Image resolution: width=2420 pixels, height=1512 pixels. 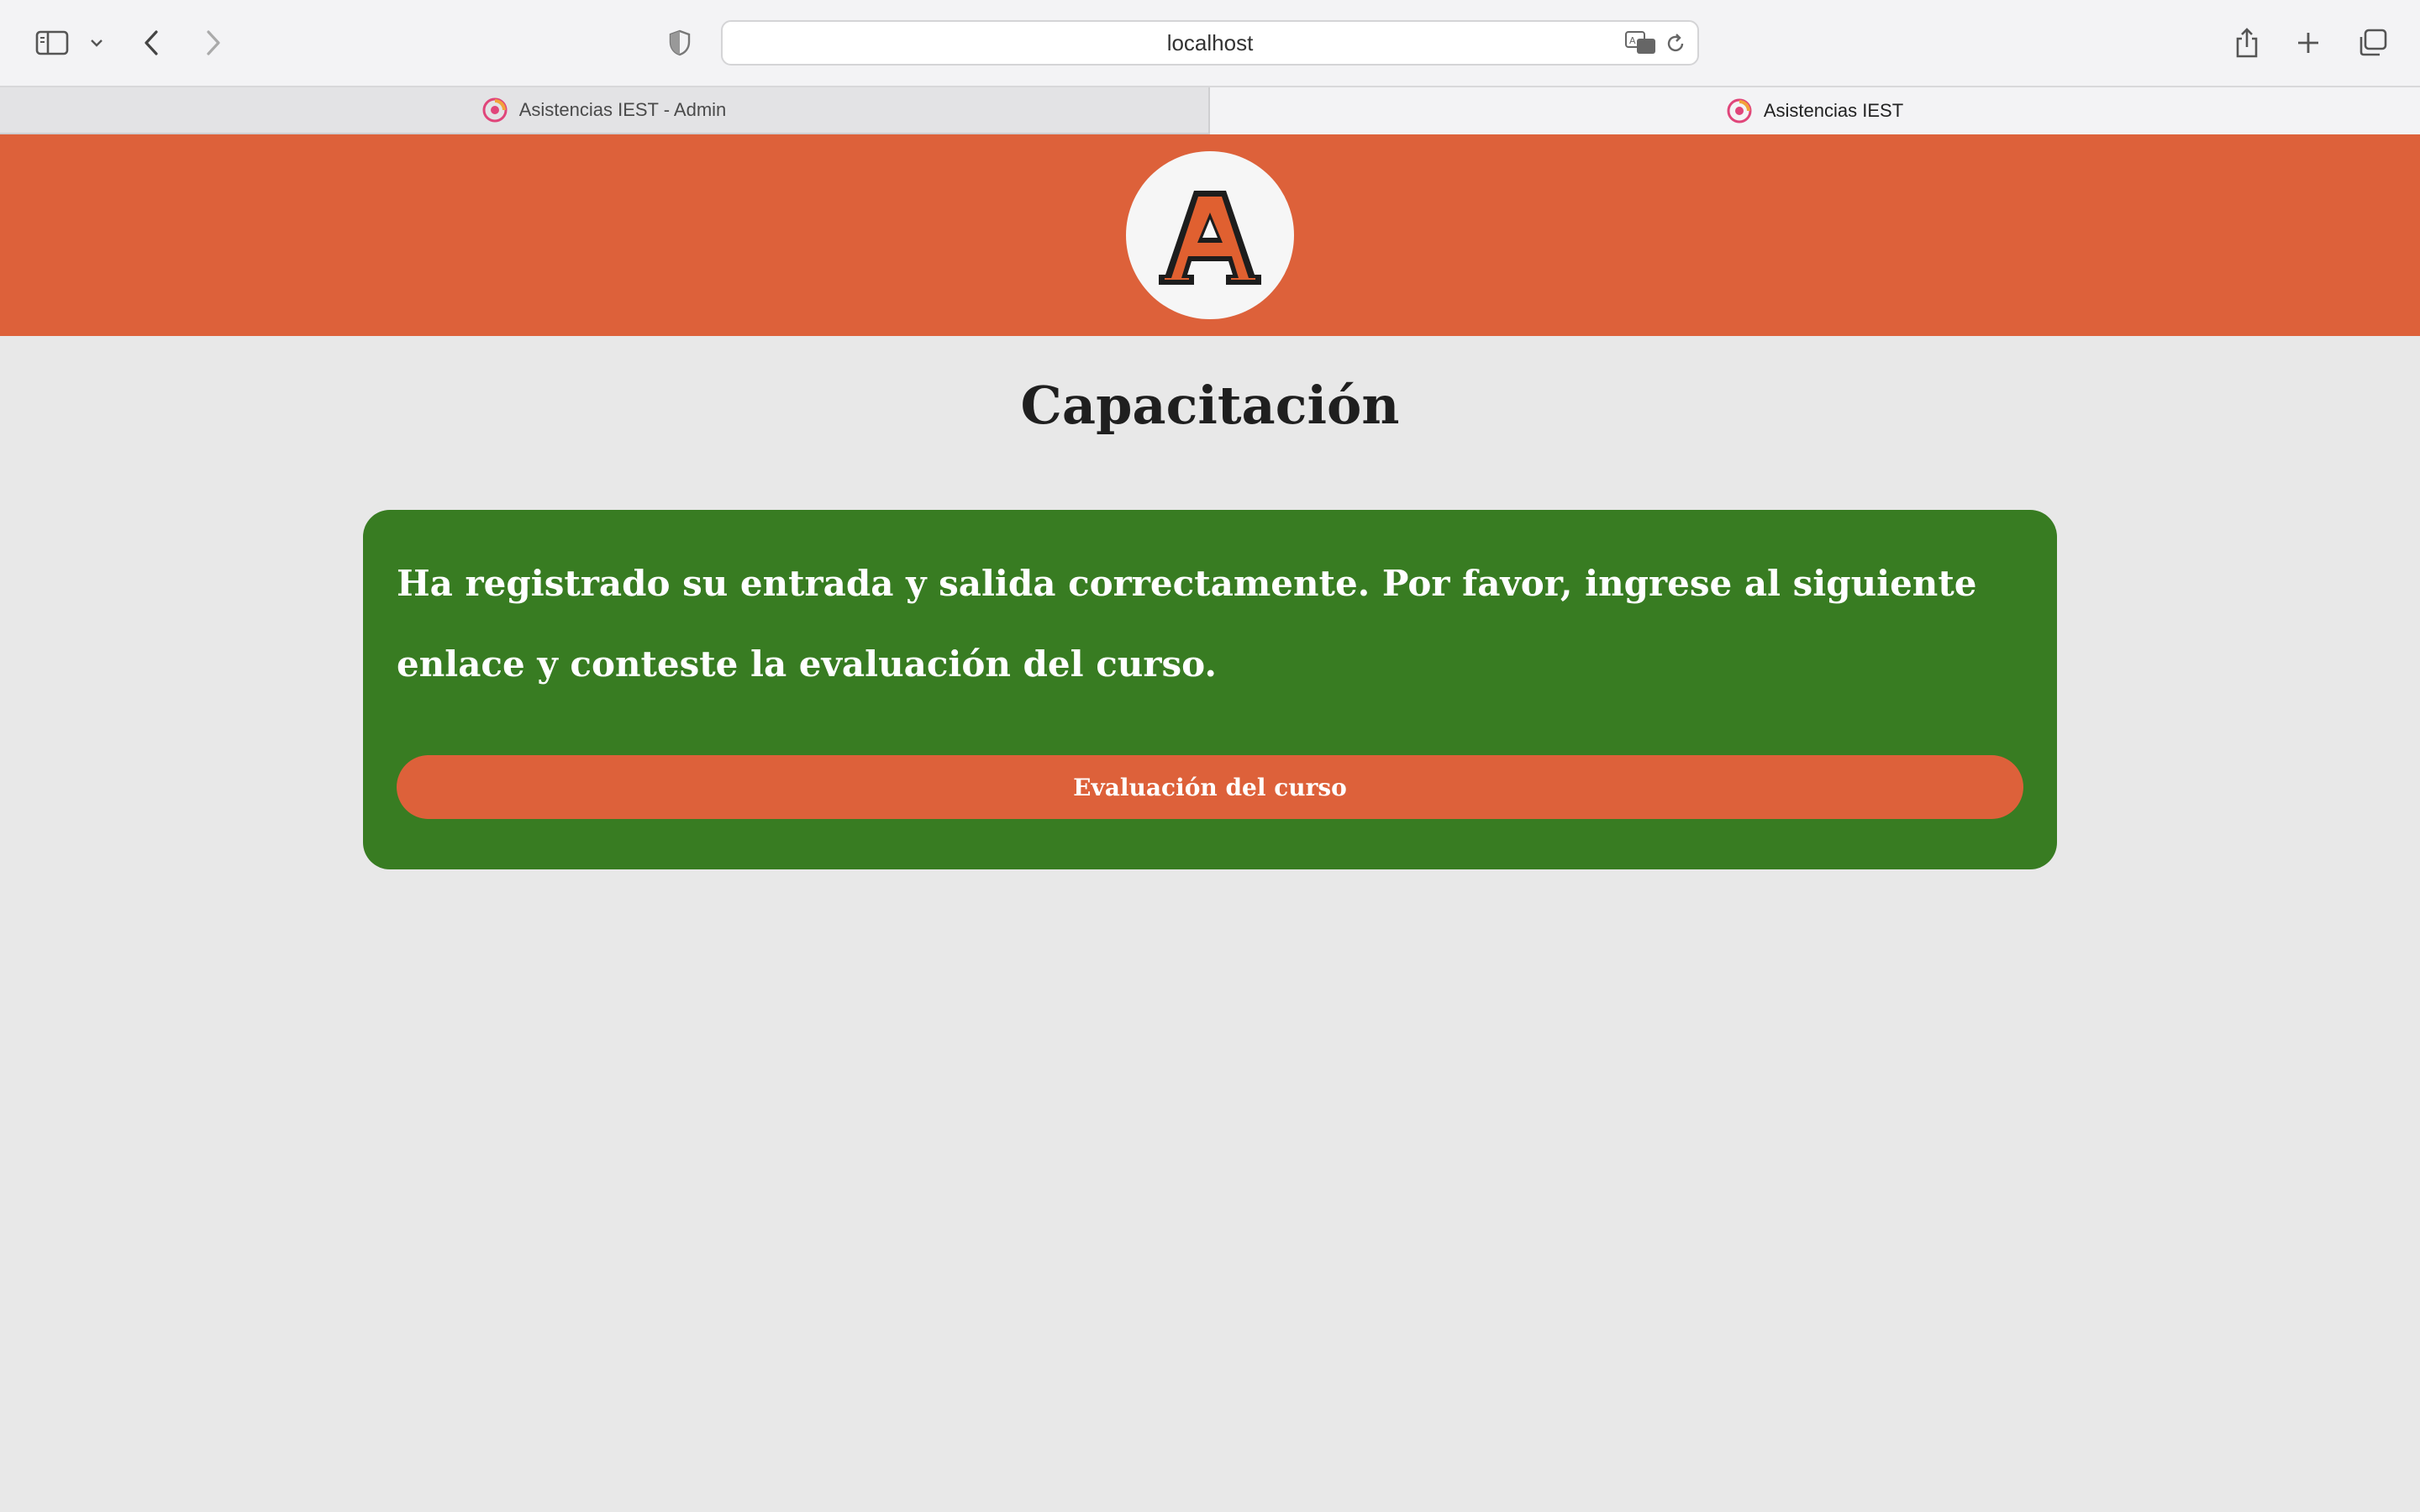 I want to click on new-tab-icon, so click(x=2308, y=43).